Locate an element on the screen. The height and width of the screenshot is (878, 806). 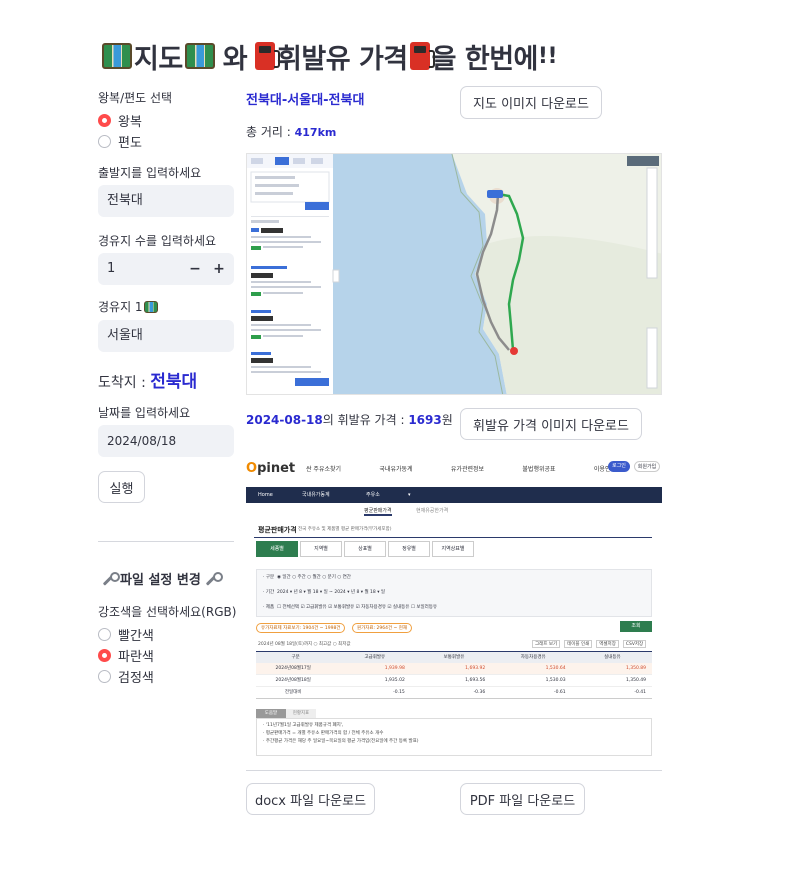
opinet-pill: 원가자료: 2964건 ~ 현재 is located at coordinates (382, 628).